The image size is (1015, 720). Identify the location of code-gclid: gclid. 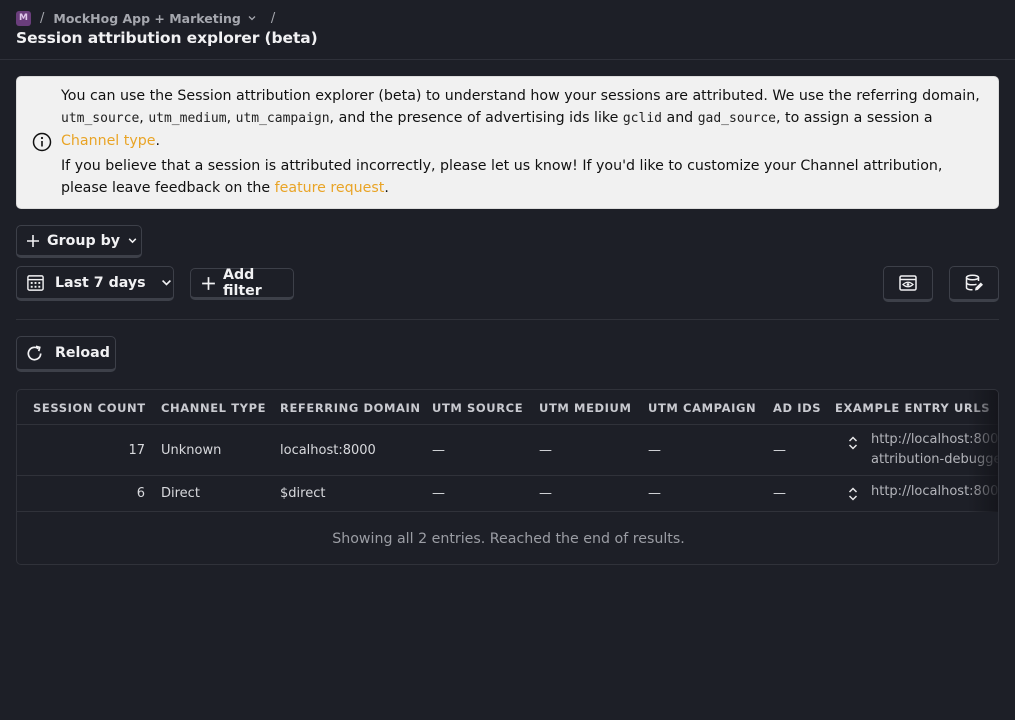
(642, 118).